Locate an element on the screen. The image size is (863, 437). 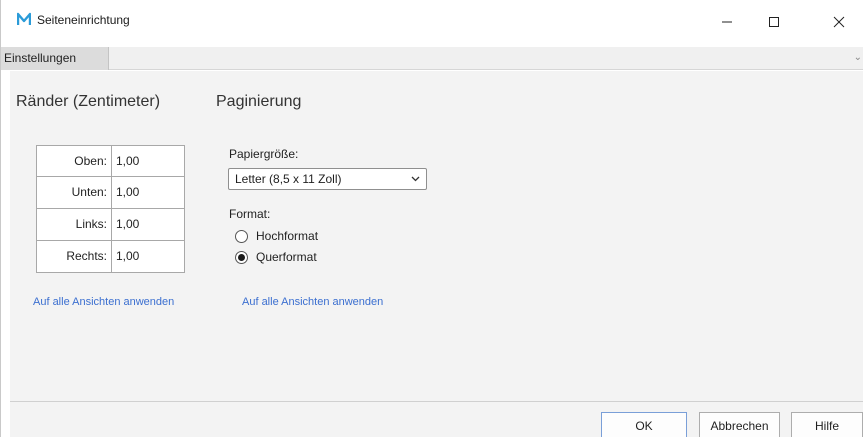
paper-size-value: Letter (8,5 x 11 Zoll) is located at coordinates (288, 179).